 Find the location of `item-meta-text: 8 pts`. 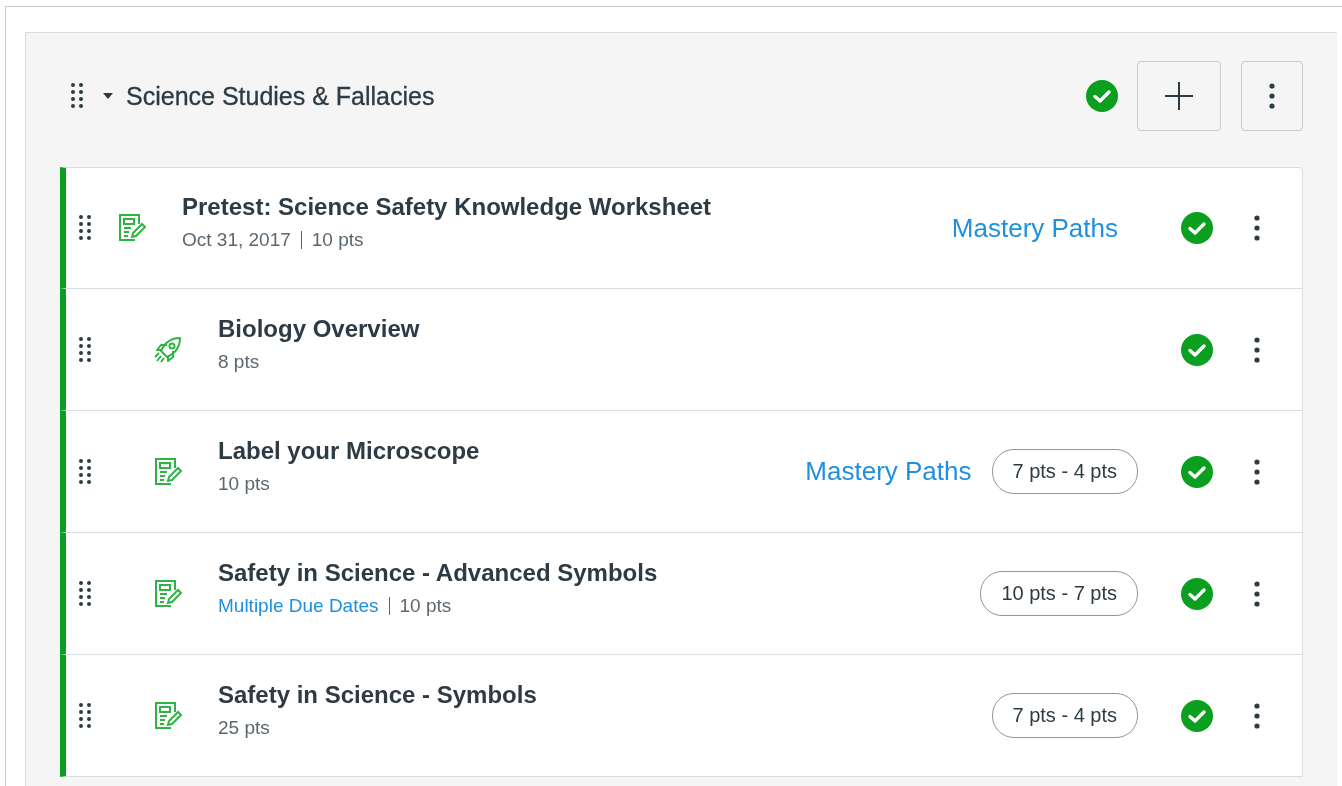

item-meta-text: 8 pts is located at coordinates (239, 361).